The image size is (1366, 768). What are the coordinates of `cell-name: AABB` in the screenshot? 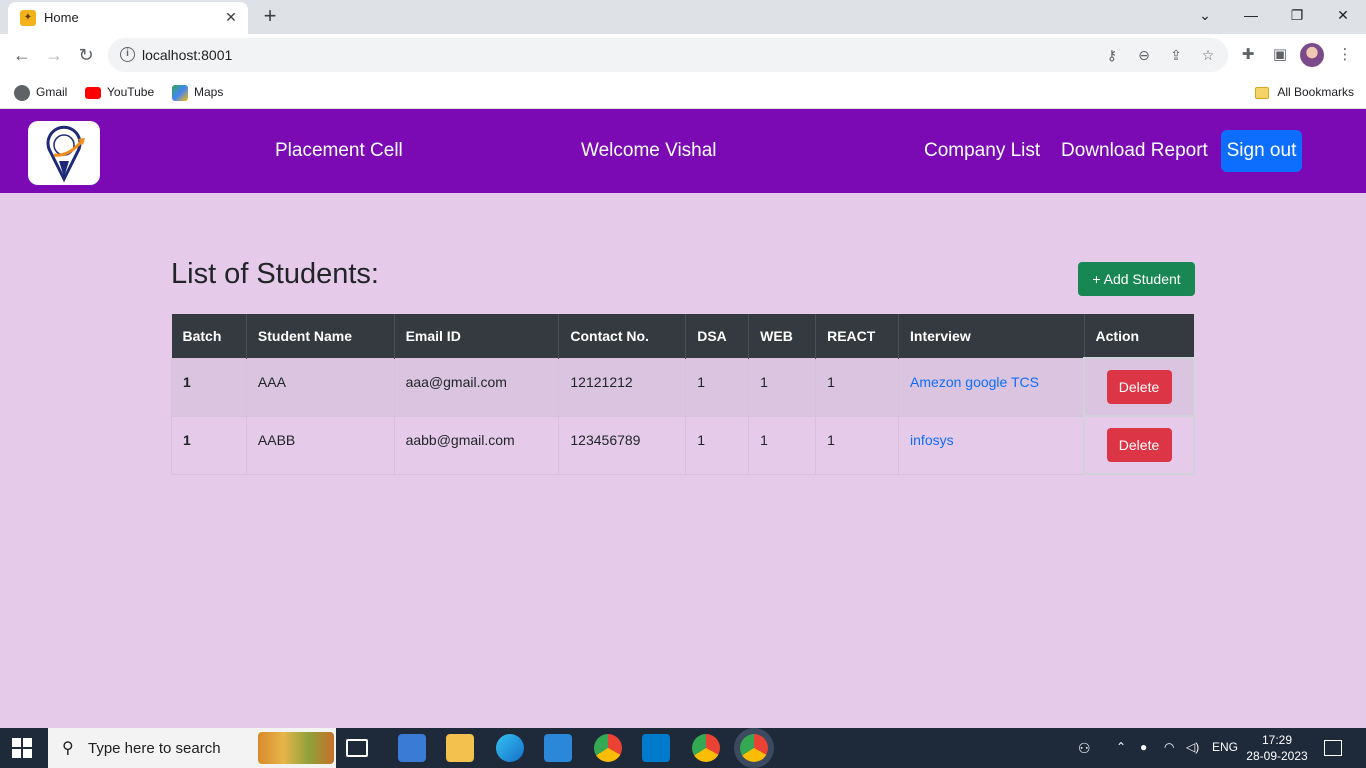 It's located at (320, 445).